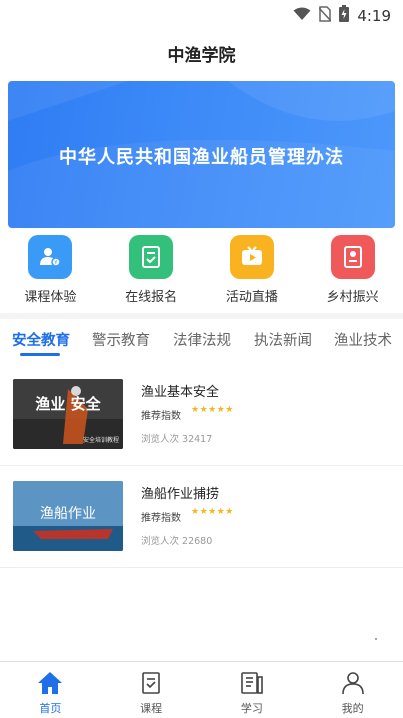 Image resolution: width=403 pixels, height=718 pixels. I want to click on tab-warning-education: 警示教育, so click(121, 339).